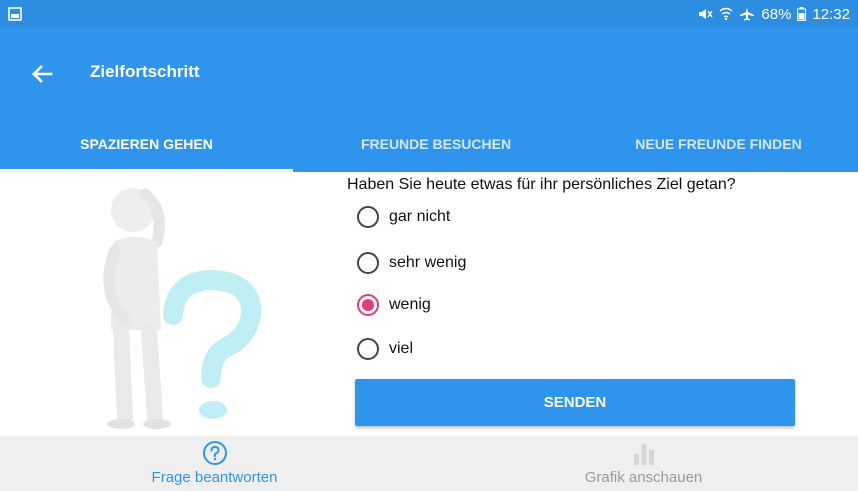 The image size is (858, 491). Describe the element at coordinates (420, 216) in the screenshot. I see `option-label: gar nicht` at that location.